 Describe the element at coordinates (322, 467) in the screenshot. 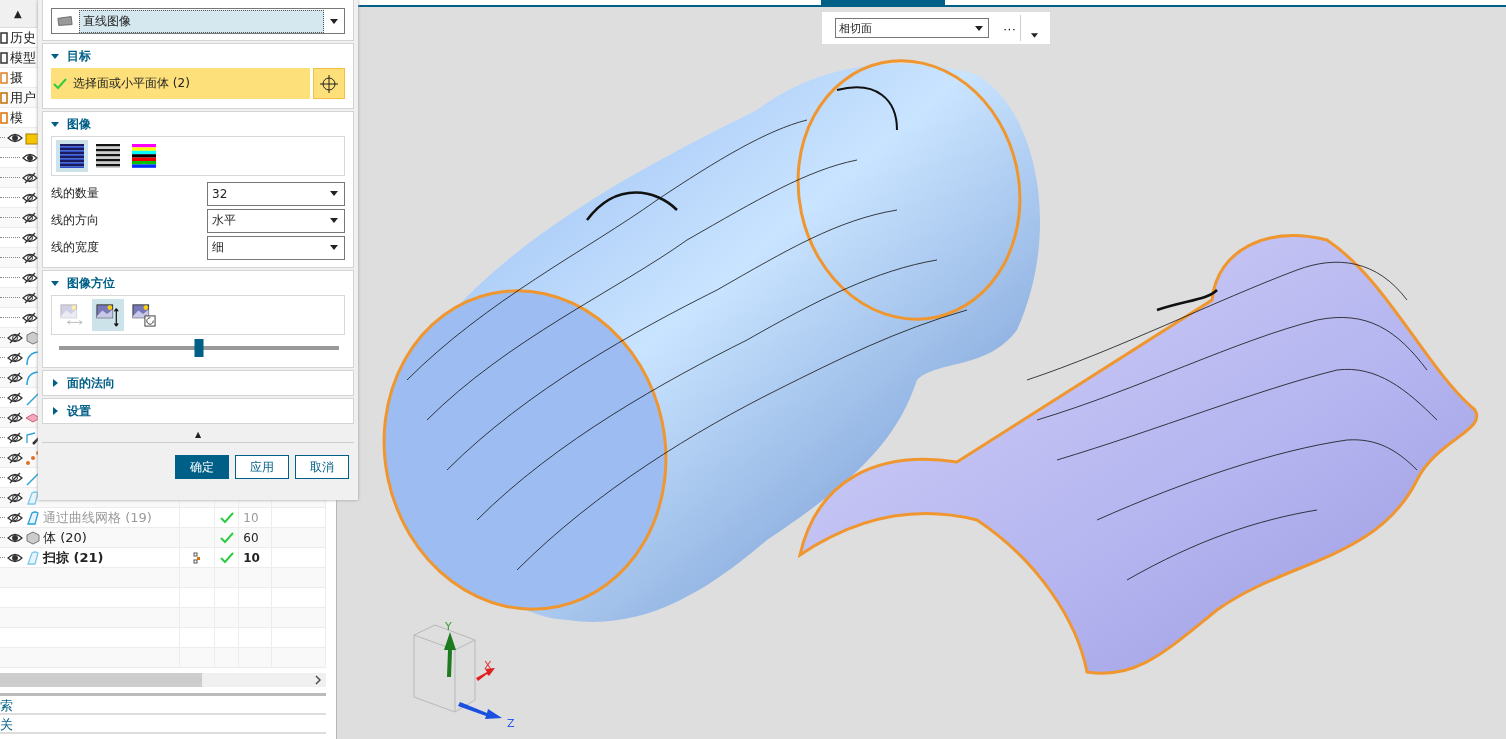

I see `dialog-button: 取消` at that location.